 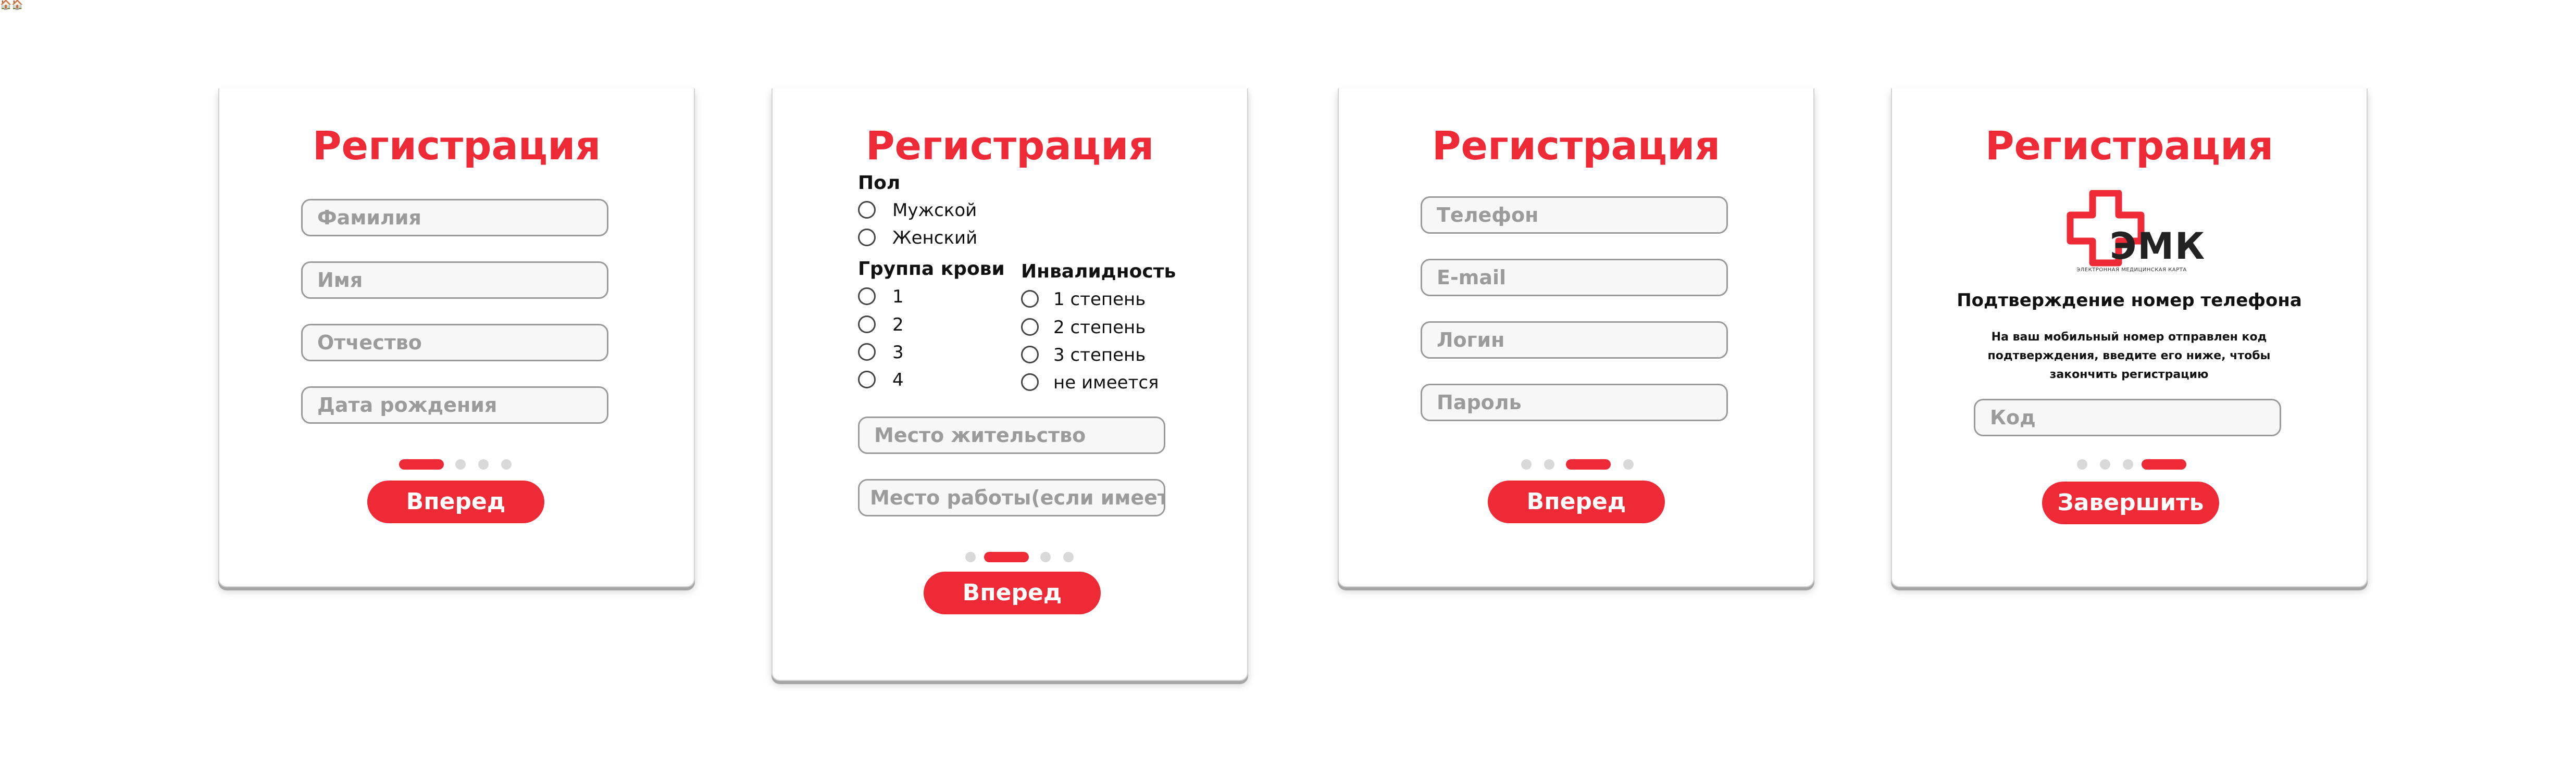 What do you see at coordinates (2158, 246) in the screenshot?
I see `logo-text: ЭМК` at bounding box center [2158, 246].